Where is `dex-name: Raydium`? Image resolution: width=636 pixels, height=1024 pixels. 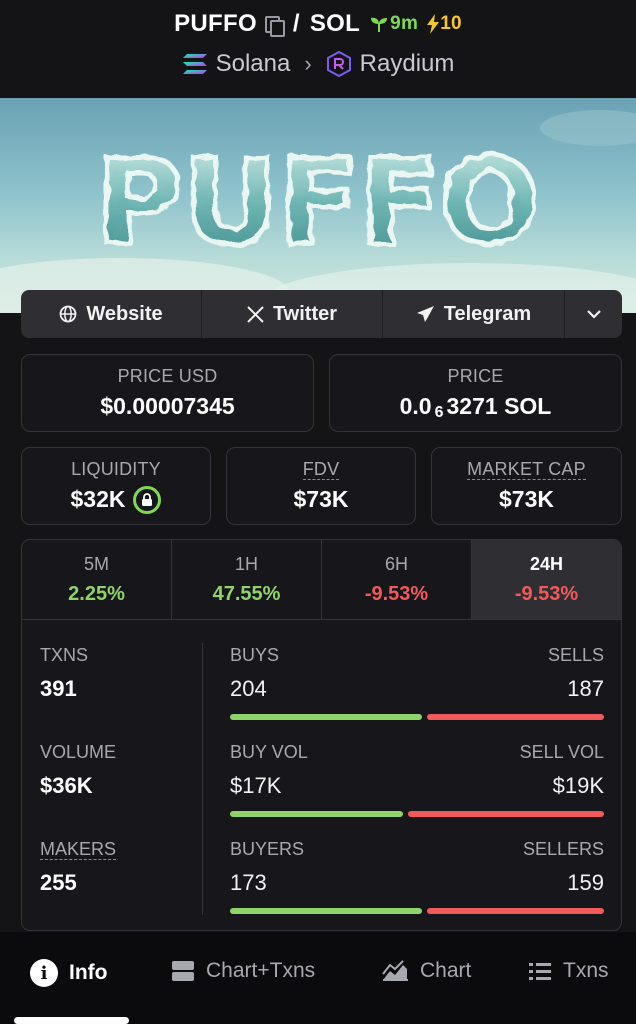 dex-name: Raydium is located at coordinates (407, 64).